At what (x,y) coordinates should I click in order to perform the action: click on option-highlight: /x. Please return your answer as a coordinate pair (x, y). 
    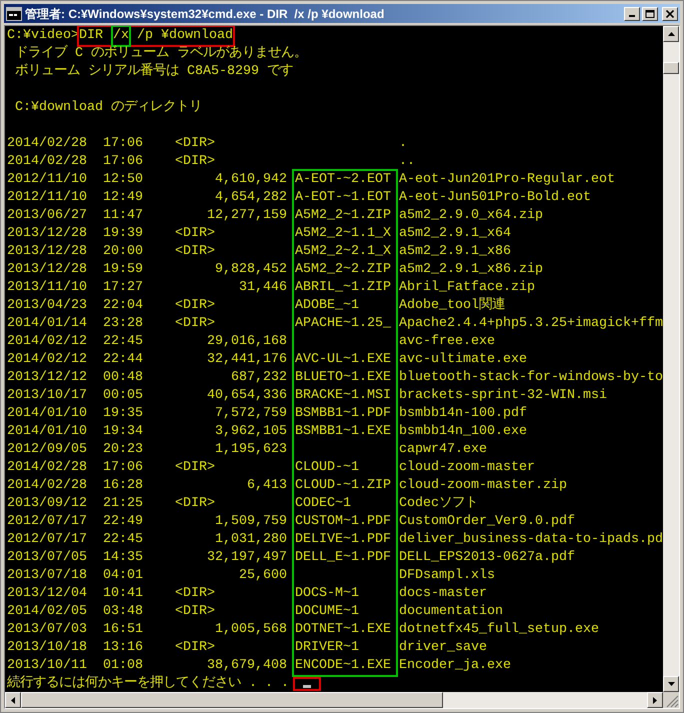
    Looking at the image, I should click on (120, 36).